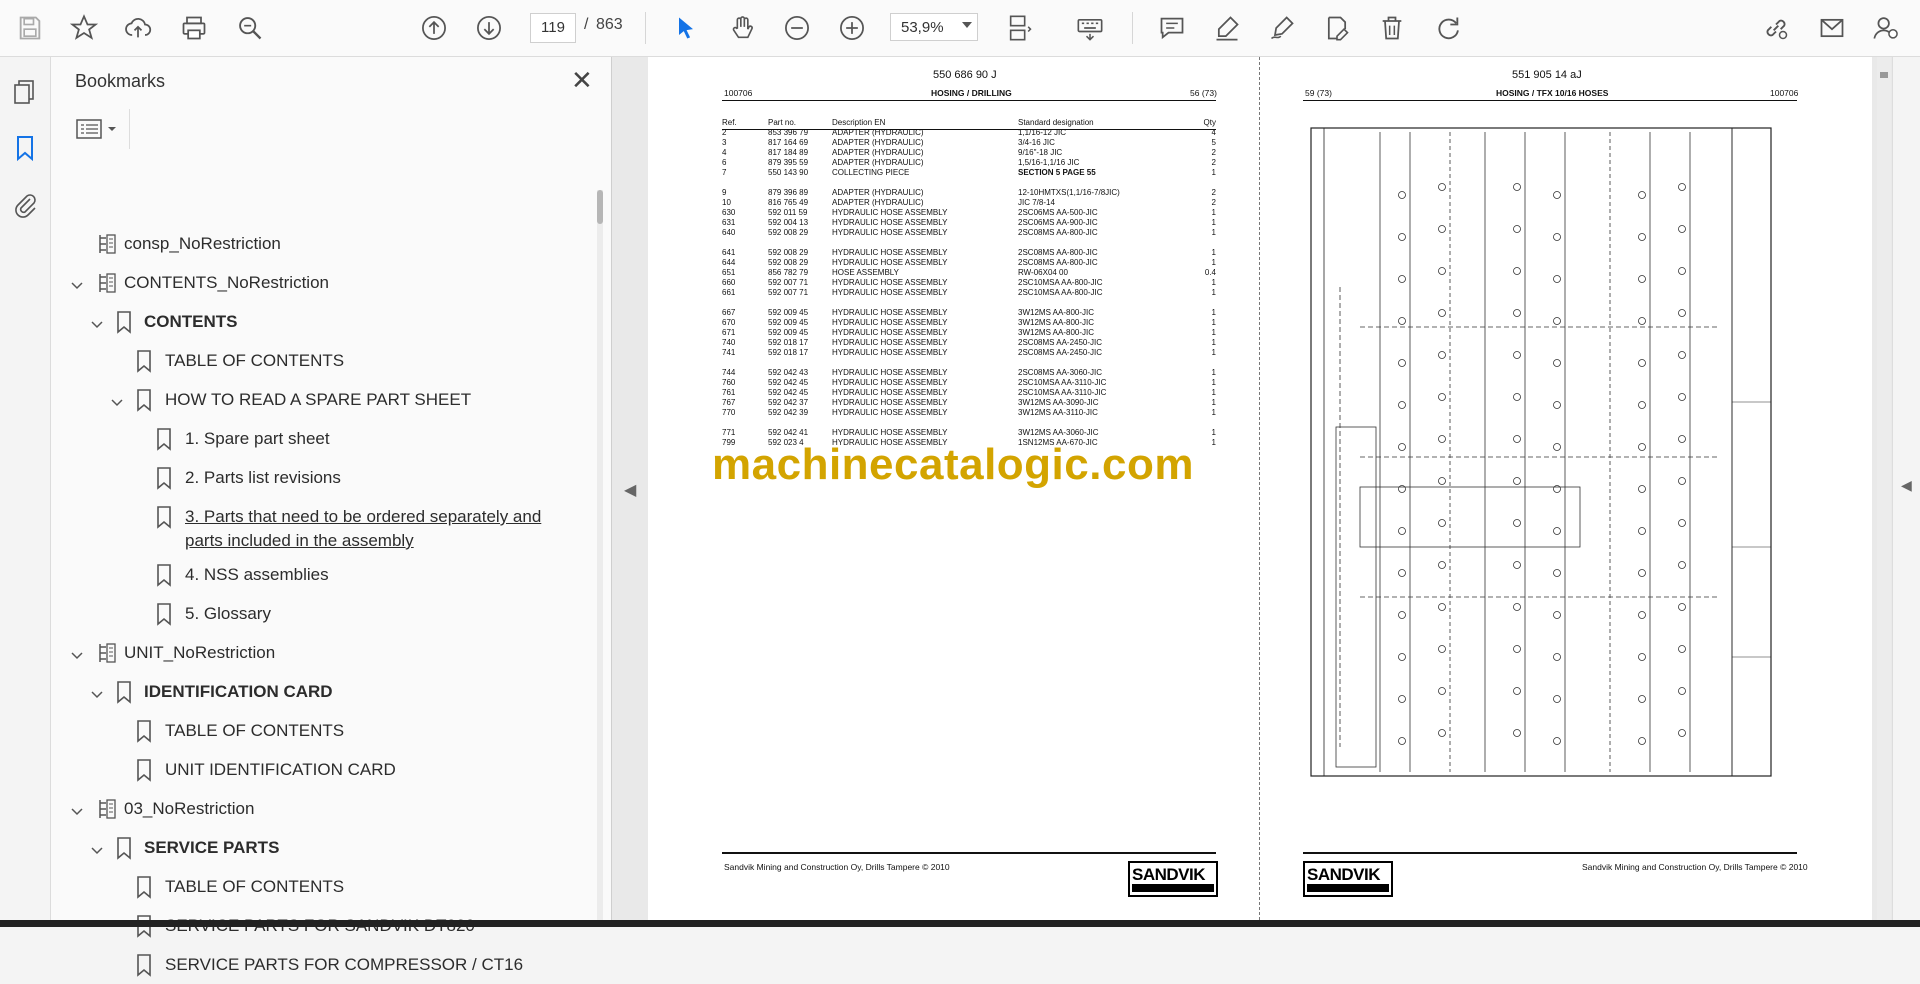  Describe the element at coordinates (25, 148) in the screenshot. I see `bookmark-icon` at that location.